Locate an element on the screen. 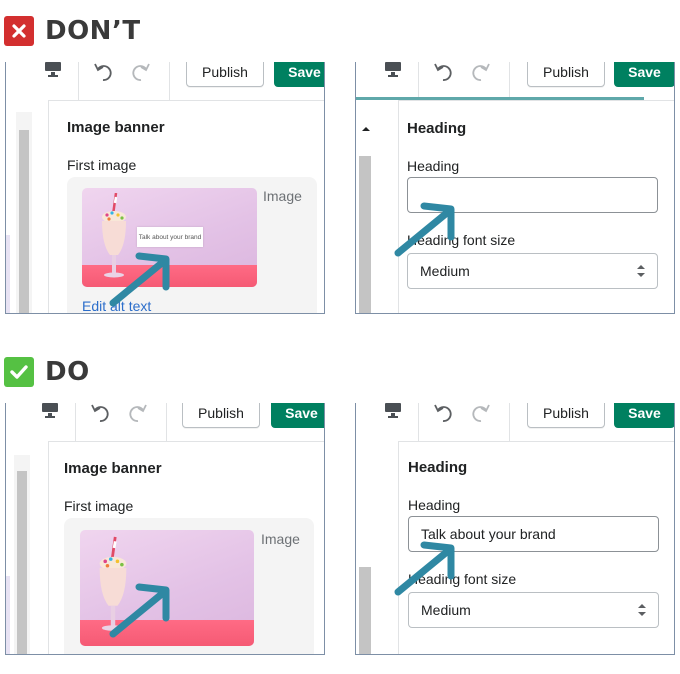  heading-input: Talk about your brand is located at coordinates (533, 534).